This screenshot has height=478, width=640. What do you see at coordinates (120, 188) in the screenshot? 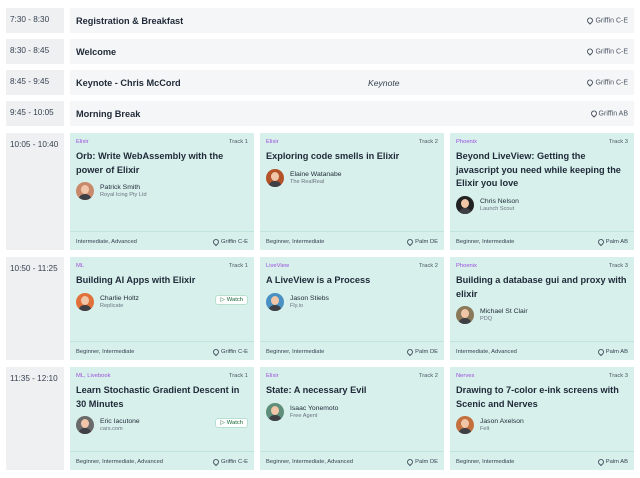
I see `speaker-name: Patrick Smith` at bounding box center [120, 188].